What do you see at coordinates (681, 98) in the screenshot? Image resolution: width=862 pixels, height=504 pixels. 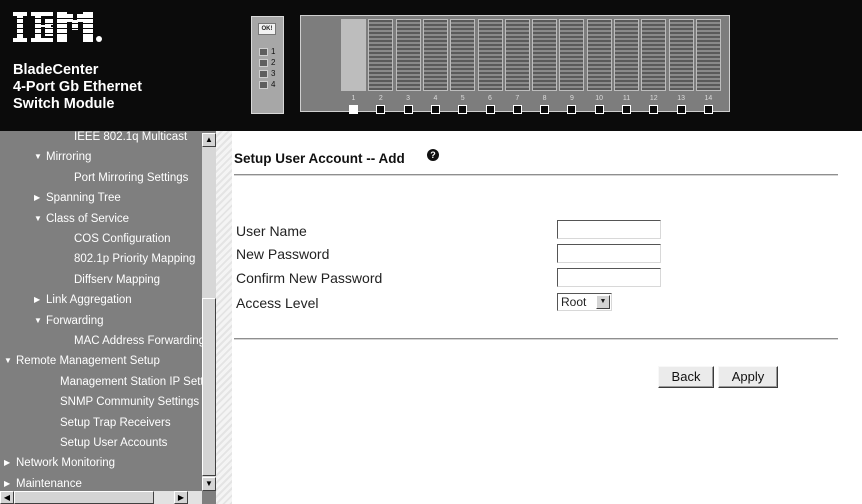 I see `bay-number-label: 13` at bounding box center [681, 98].